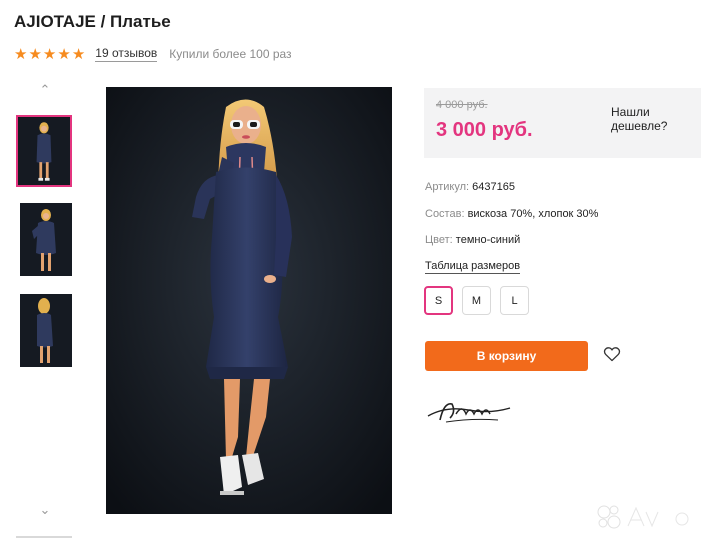 The height and width of the screenshot is (540, 701). I want to click on size-option-l: L, so click(514, 300).